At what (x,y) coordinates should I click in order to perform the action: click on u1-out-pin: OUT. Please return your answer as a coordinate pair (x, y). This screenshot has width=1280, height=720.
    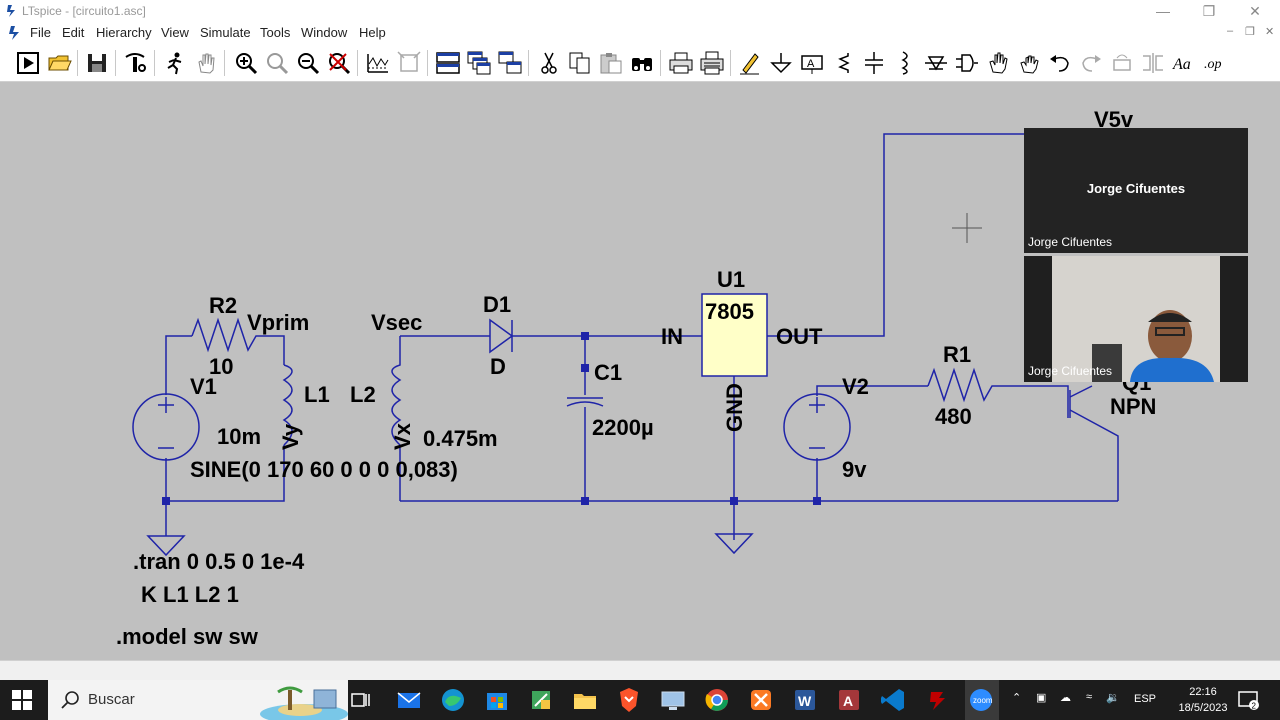
    Looking at the image, I should click on (799, 336).